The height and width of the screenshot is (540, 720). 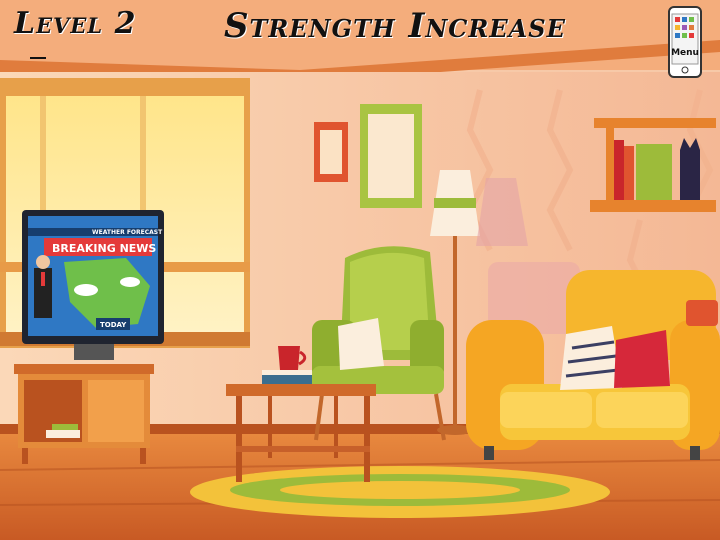 I want to click on level-label: Level 2, so click(x=75, y=23).